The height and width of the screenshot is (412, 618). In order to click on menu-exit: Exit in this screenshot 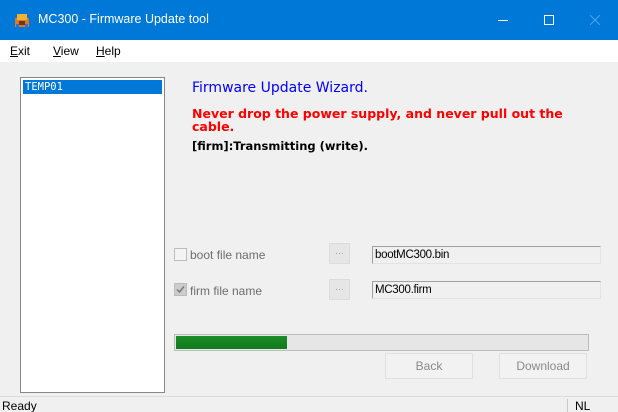, I will do `click(20, 51)`.